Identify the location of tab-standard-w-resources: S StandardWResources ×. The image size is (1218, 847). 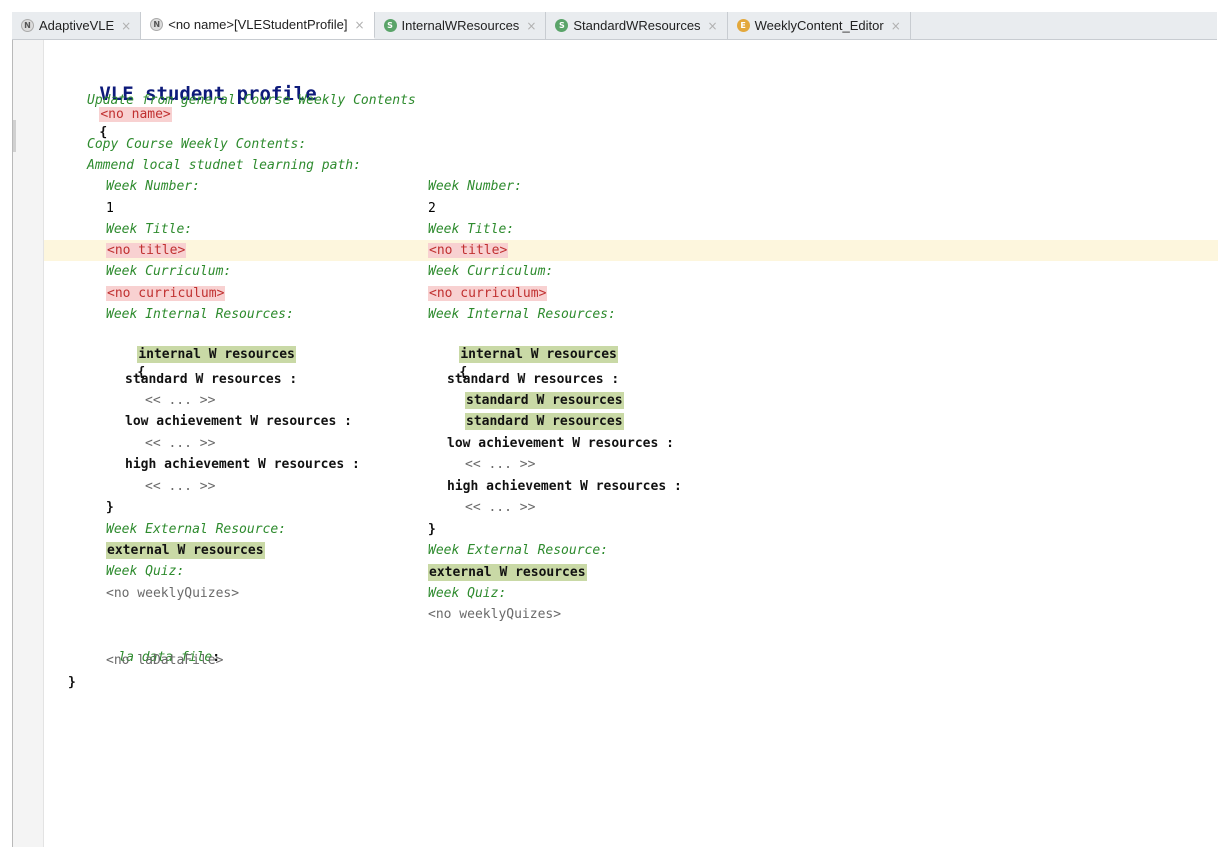
(637, 25).